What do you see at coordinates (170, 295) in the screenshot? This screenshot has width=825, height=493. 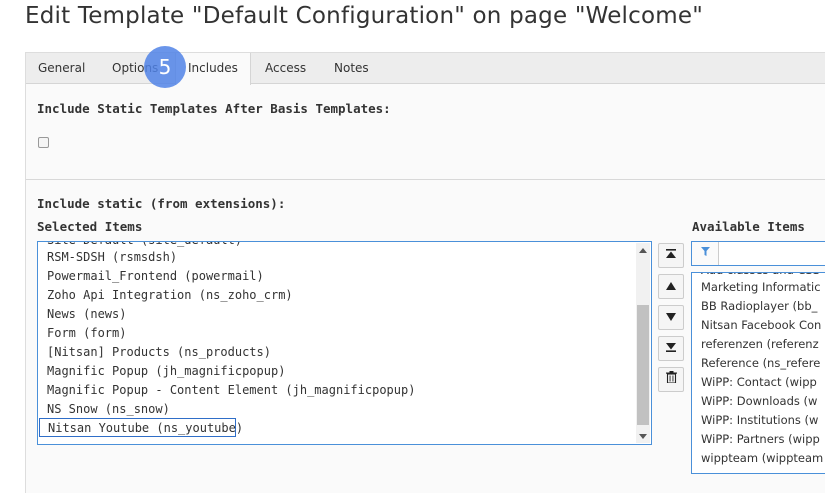 I see `list-item: Zoho Api Integration (ns_zoho_crm)` at bounding box center [170, 295].